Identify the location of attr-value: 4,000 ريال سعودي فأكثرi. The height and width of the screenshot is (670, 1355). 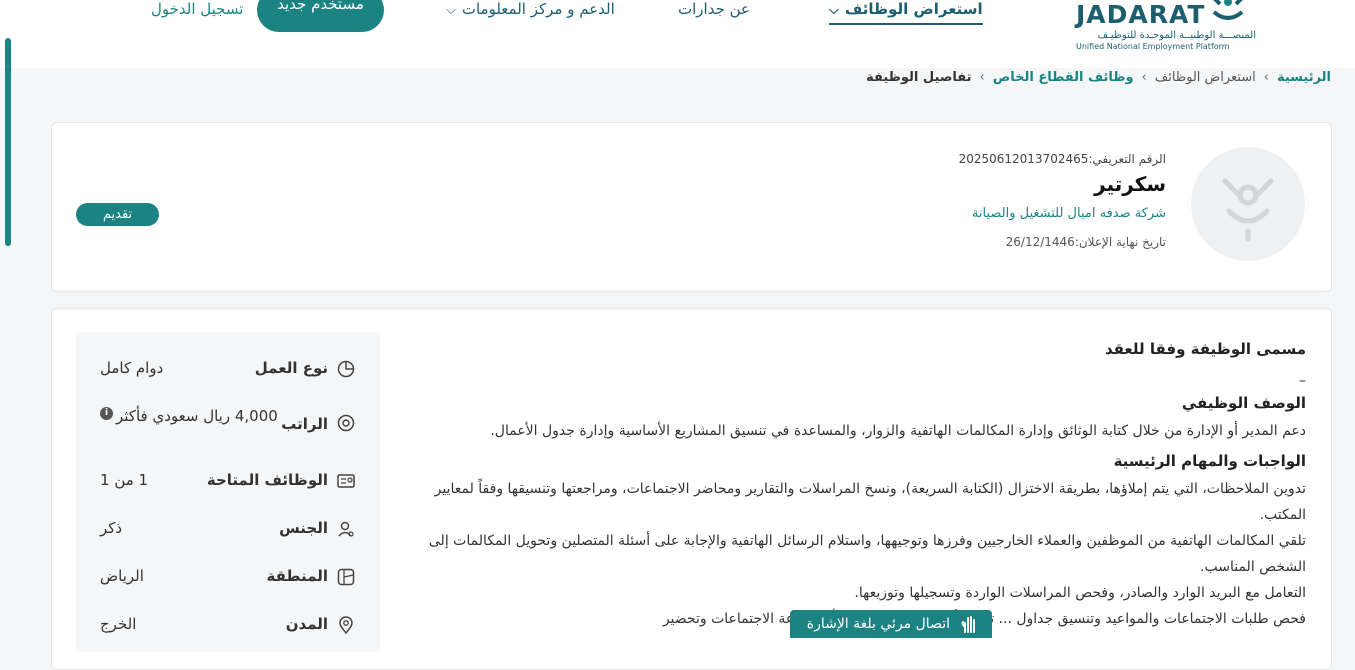
(189, 416).